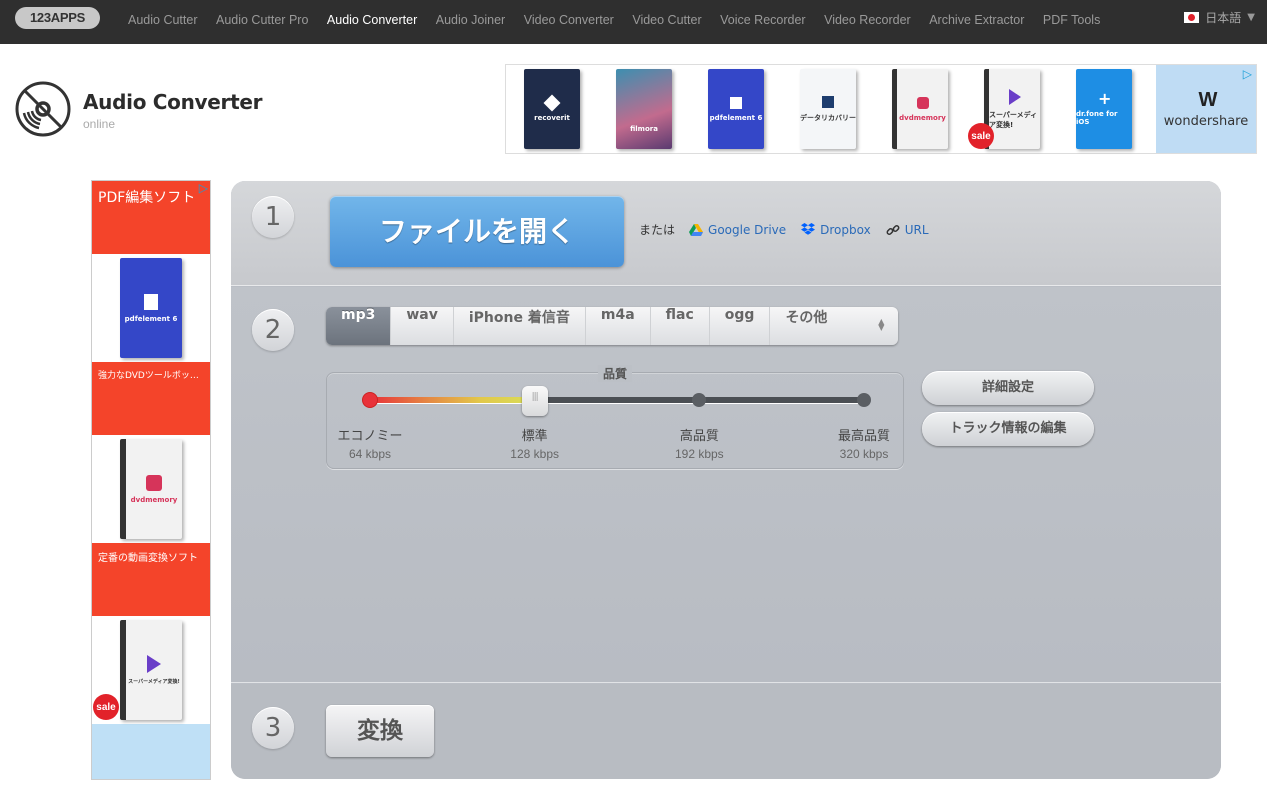  I want to click on dropbox-link: Dropbox, so click(836, 230).